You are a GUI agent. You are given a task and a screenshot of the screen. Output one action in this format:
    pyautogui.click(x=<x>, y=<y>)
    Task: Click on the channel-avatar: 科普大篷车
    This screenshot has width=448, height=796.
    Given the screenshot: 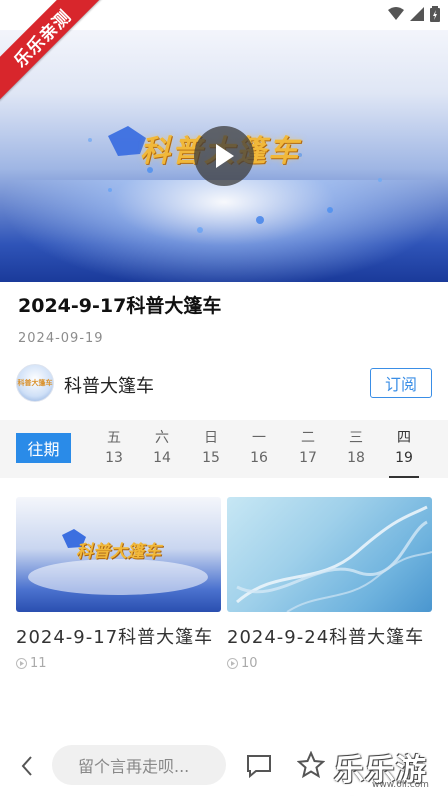 What is the action you would take?
    pyautogui.click(x=35, y=383)
    